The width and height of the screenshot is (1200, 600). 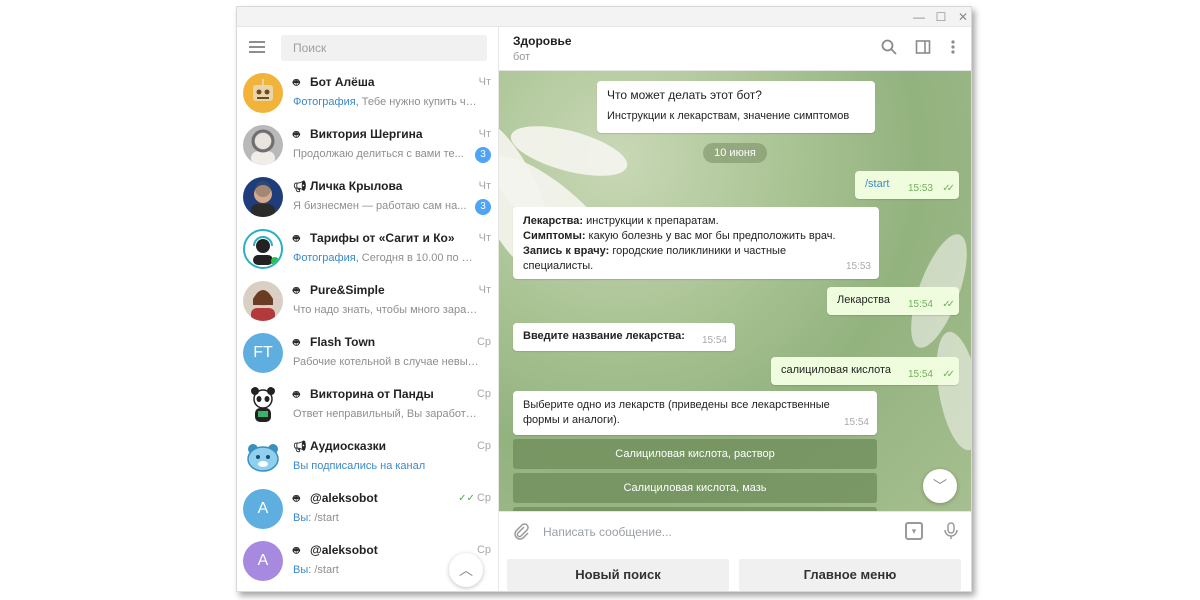 I want to click on chat-name: Pure&Simple, so click(x=347, y=290).